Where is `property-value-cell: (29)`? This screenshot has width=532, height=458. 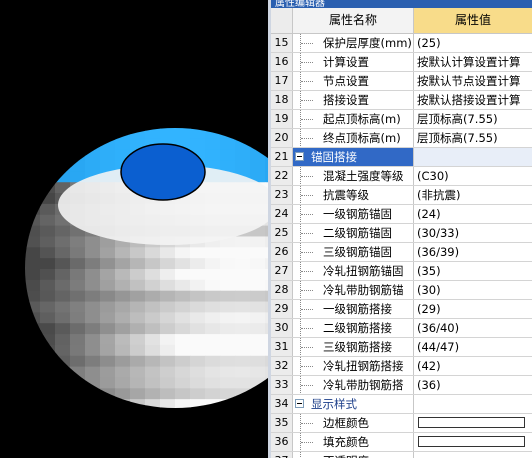
property-value-cell: (29) is located at coordinates (473, 309).